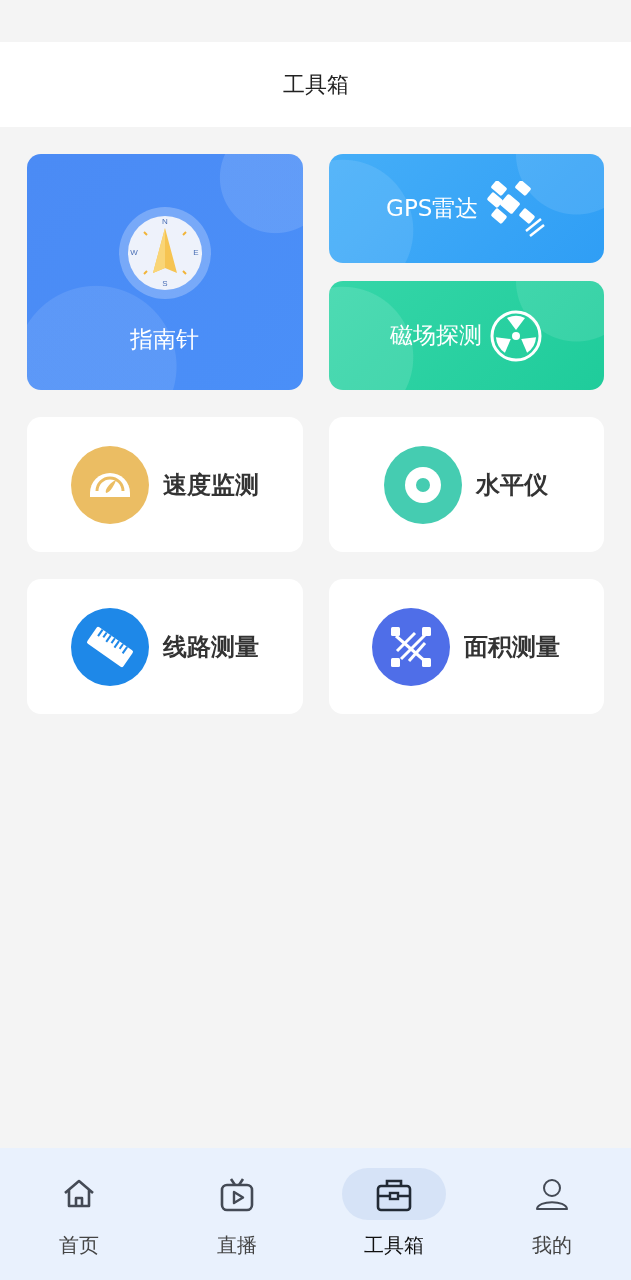 This screenshot has width=631, height=1280. What do you see at coordinates (394, 1214) in the screenshot?
I see `nav-tab: 工具箱` at bounding box center [394, 1214].